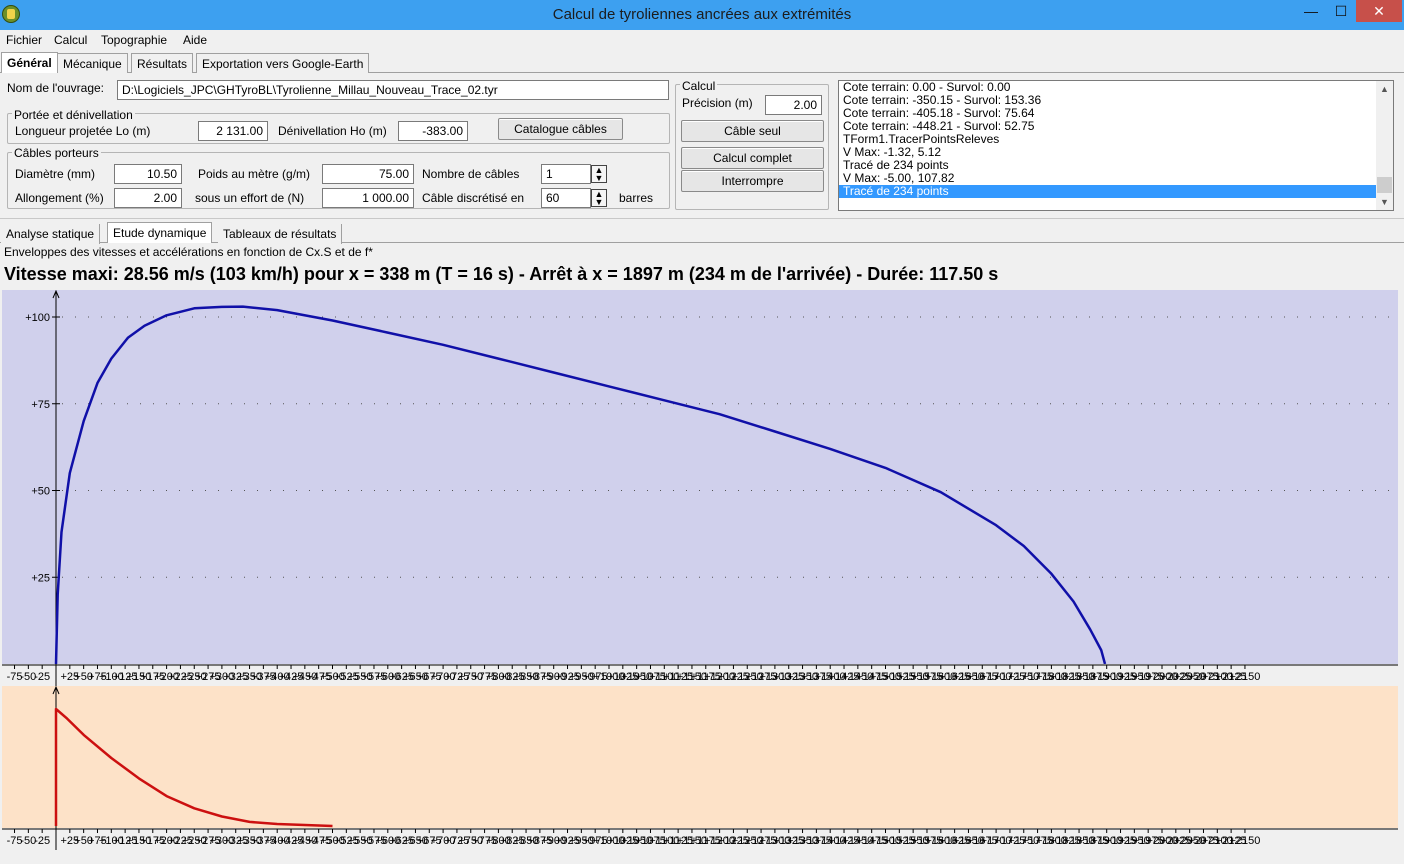 This screenshot has height=864, width=1404. What do you see at coordinates (793, 105) in the screenshot?
I see `precision-input: 2.00` at bounding box center [793, 105].